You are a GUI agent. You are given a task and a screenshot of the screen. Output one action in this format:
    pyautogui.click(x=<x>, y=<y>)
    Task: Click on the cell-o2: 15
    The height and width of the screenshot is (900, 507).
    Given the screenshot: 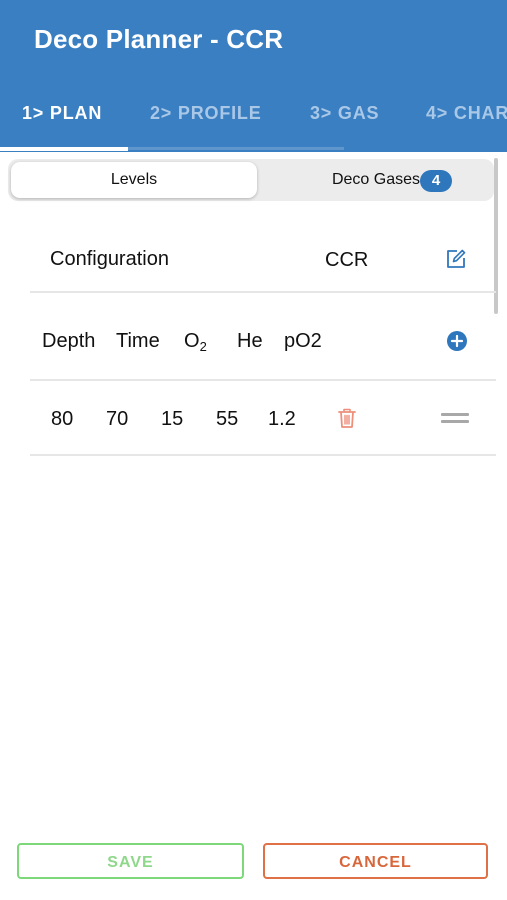 What is the action you would take?
    pyautogui.click(x=172, y=419)
    